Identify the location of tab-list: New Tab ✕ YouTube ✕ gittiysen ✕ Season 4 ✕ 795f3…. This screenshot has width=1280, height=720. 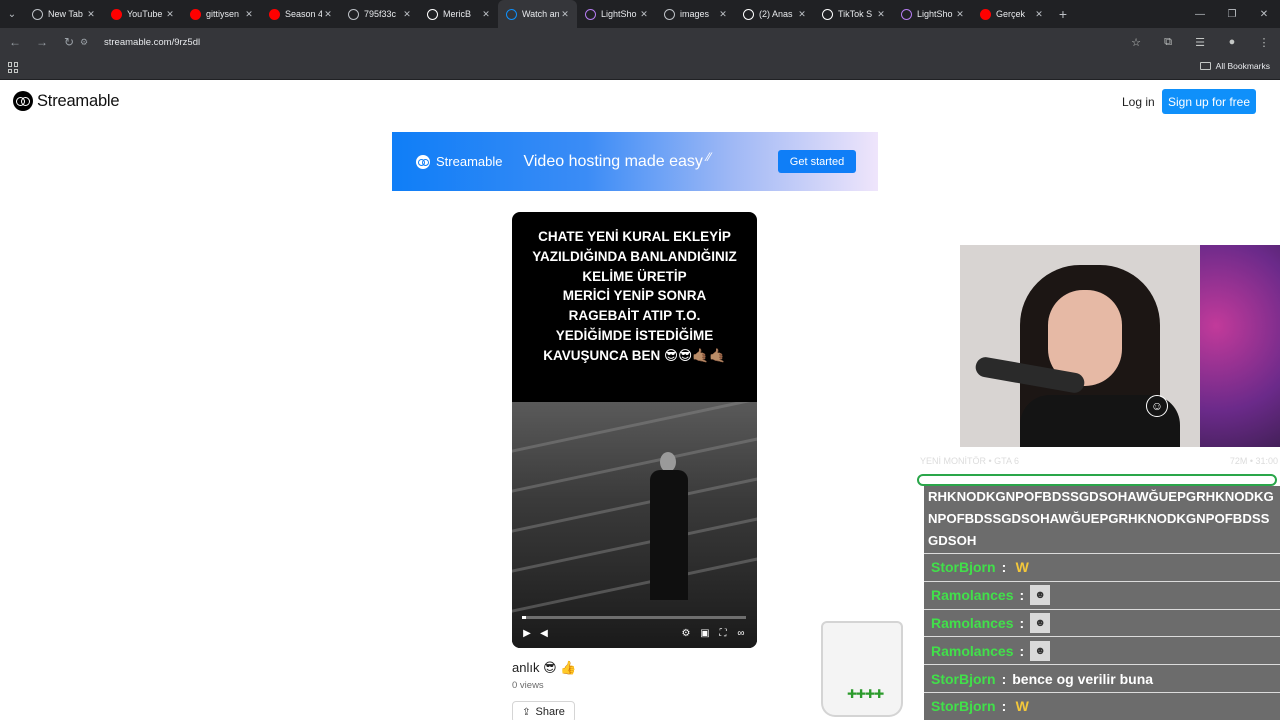
(537, 14).